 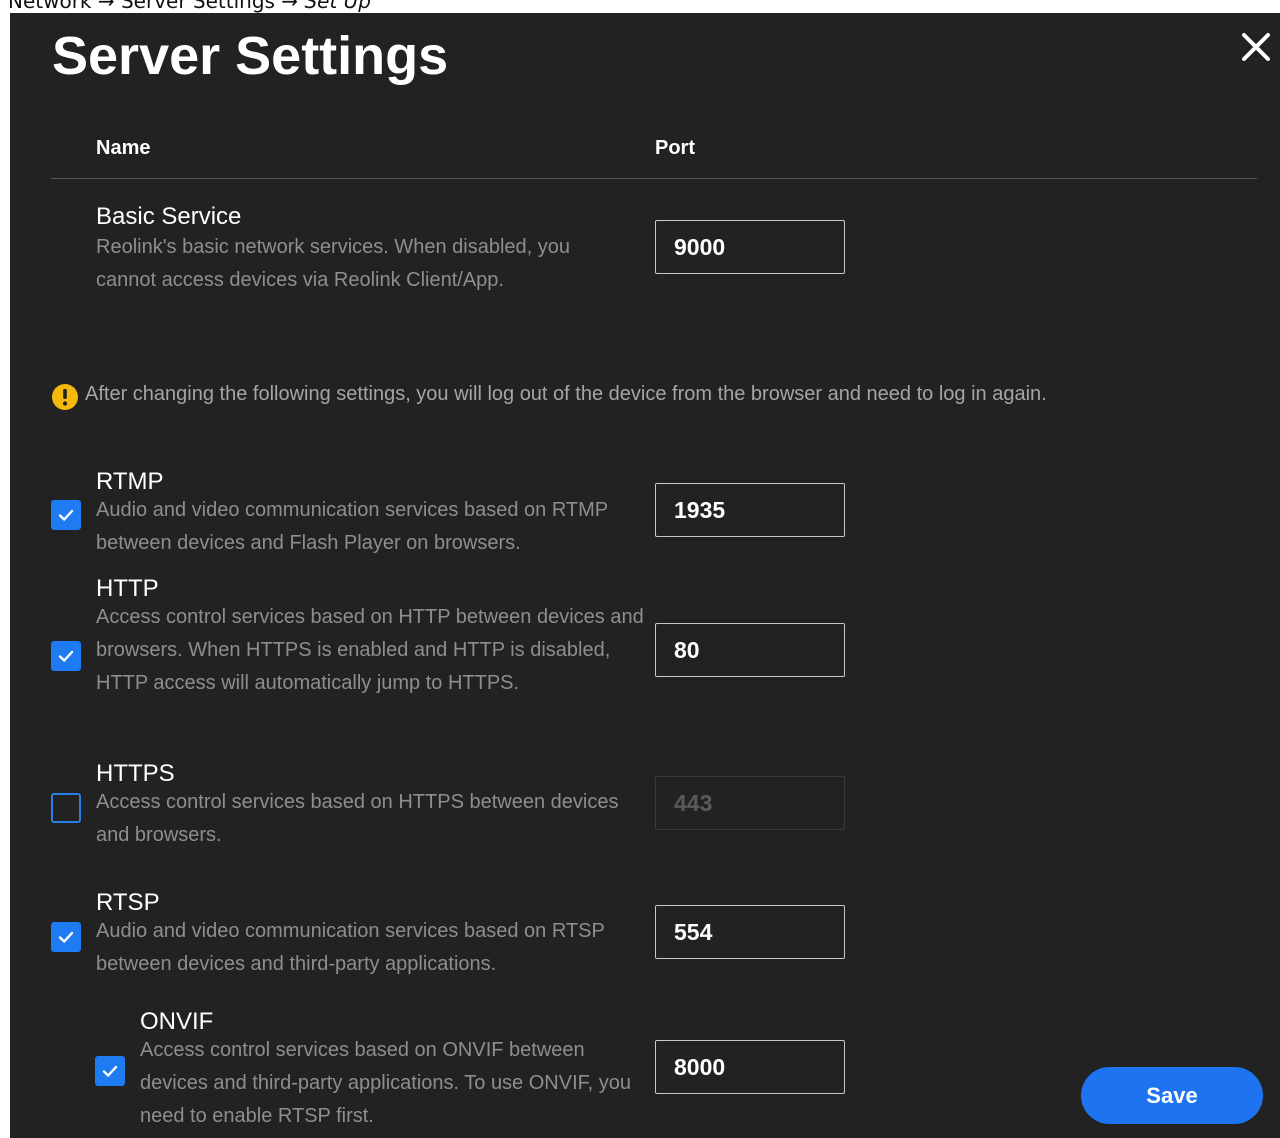 What do you see at coordinates (750, 932) in the screenshot?
I see `rtsp-port-input` at bounding box center [750, 932].